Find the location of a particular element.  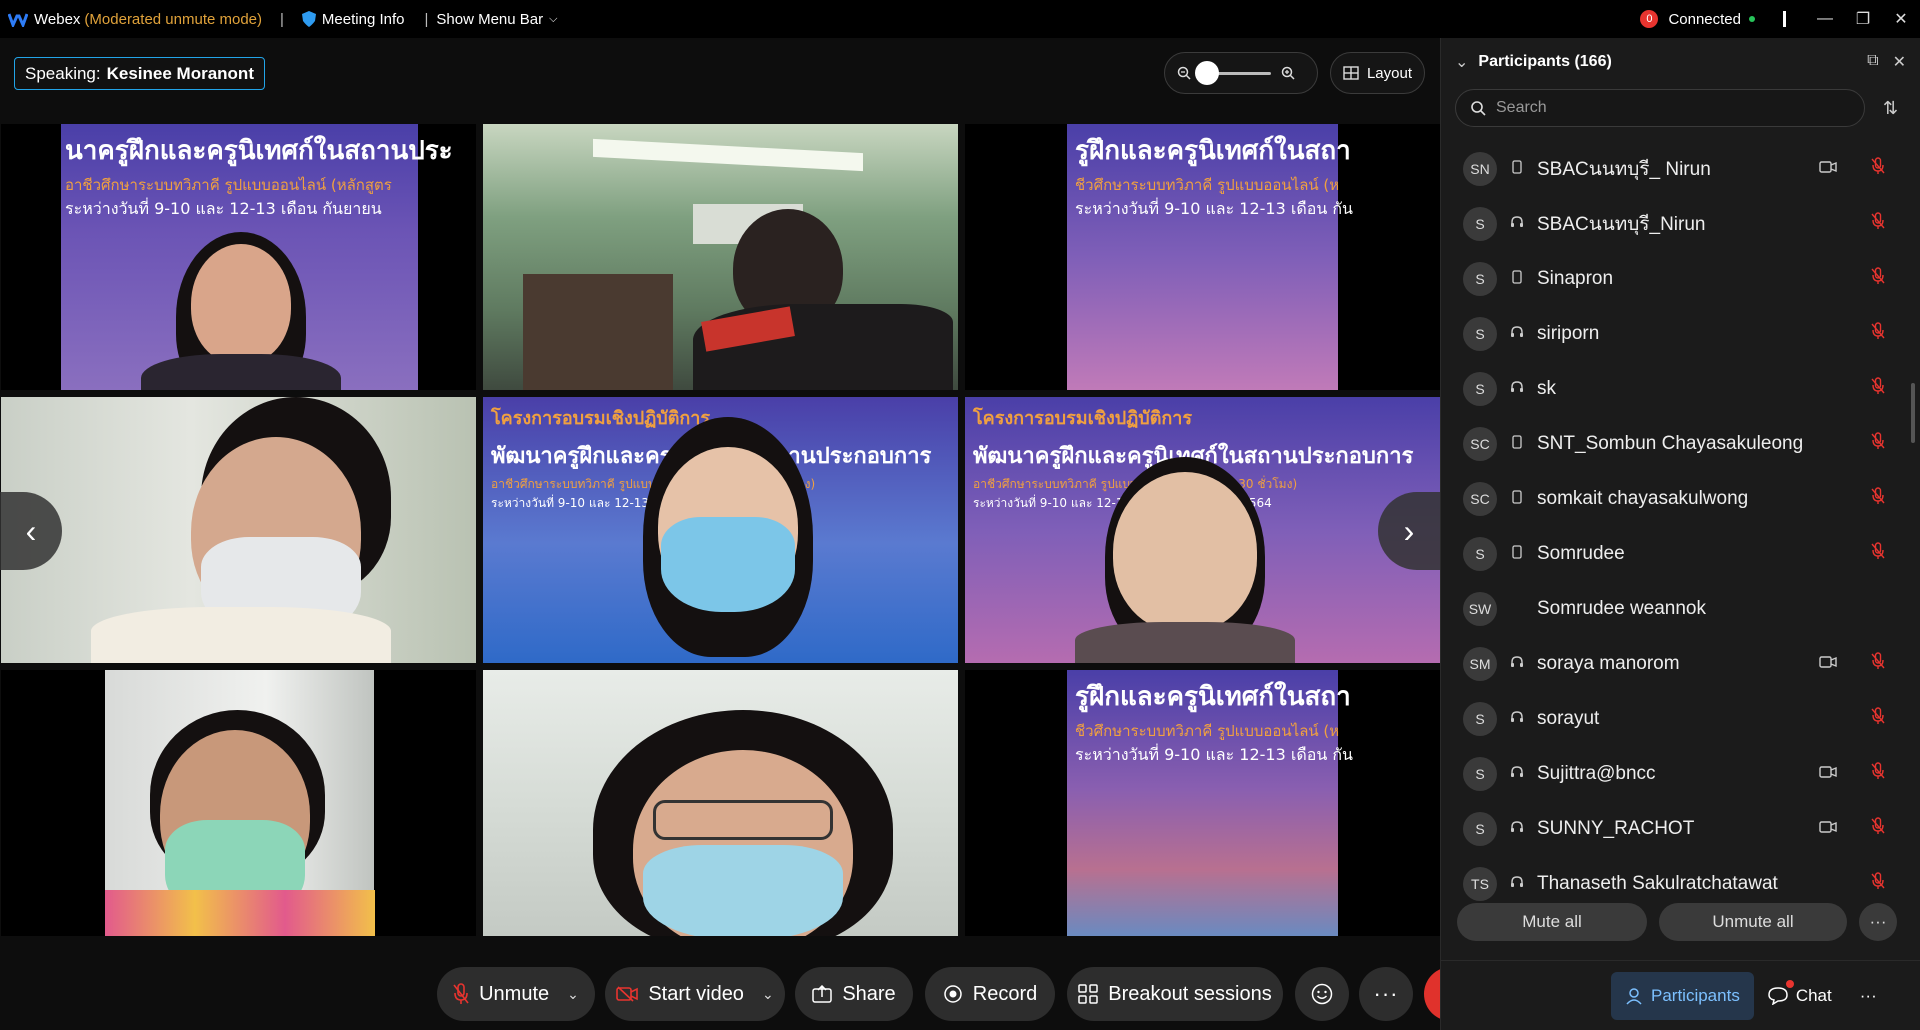

participant-row: SN SBACนนทบุรี_ Nirun is located at coordinates (1680, 168).